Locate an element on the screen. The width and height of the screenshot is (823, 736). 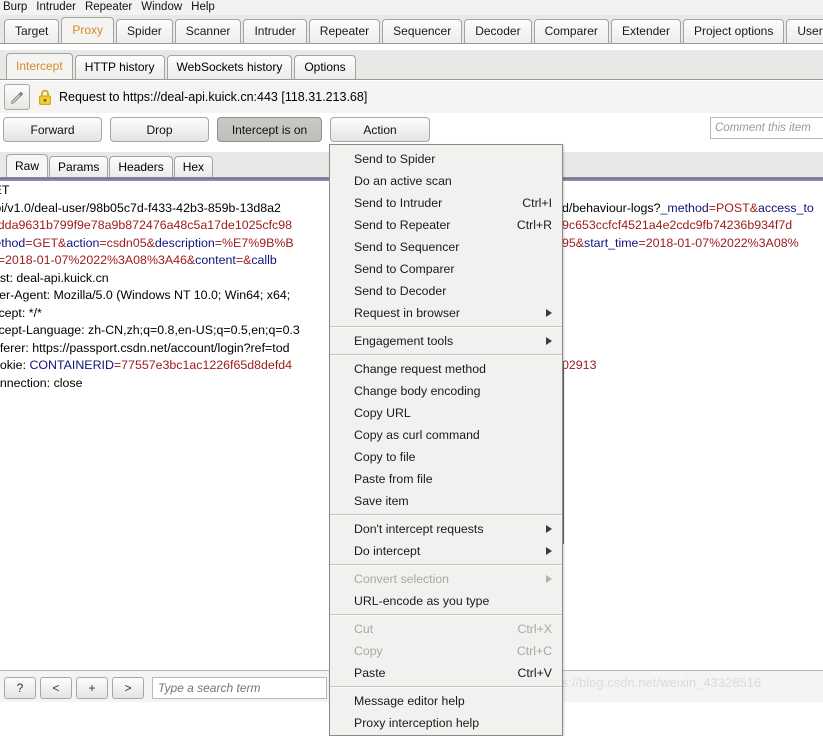
search-input is located at coordinates (239, 688).